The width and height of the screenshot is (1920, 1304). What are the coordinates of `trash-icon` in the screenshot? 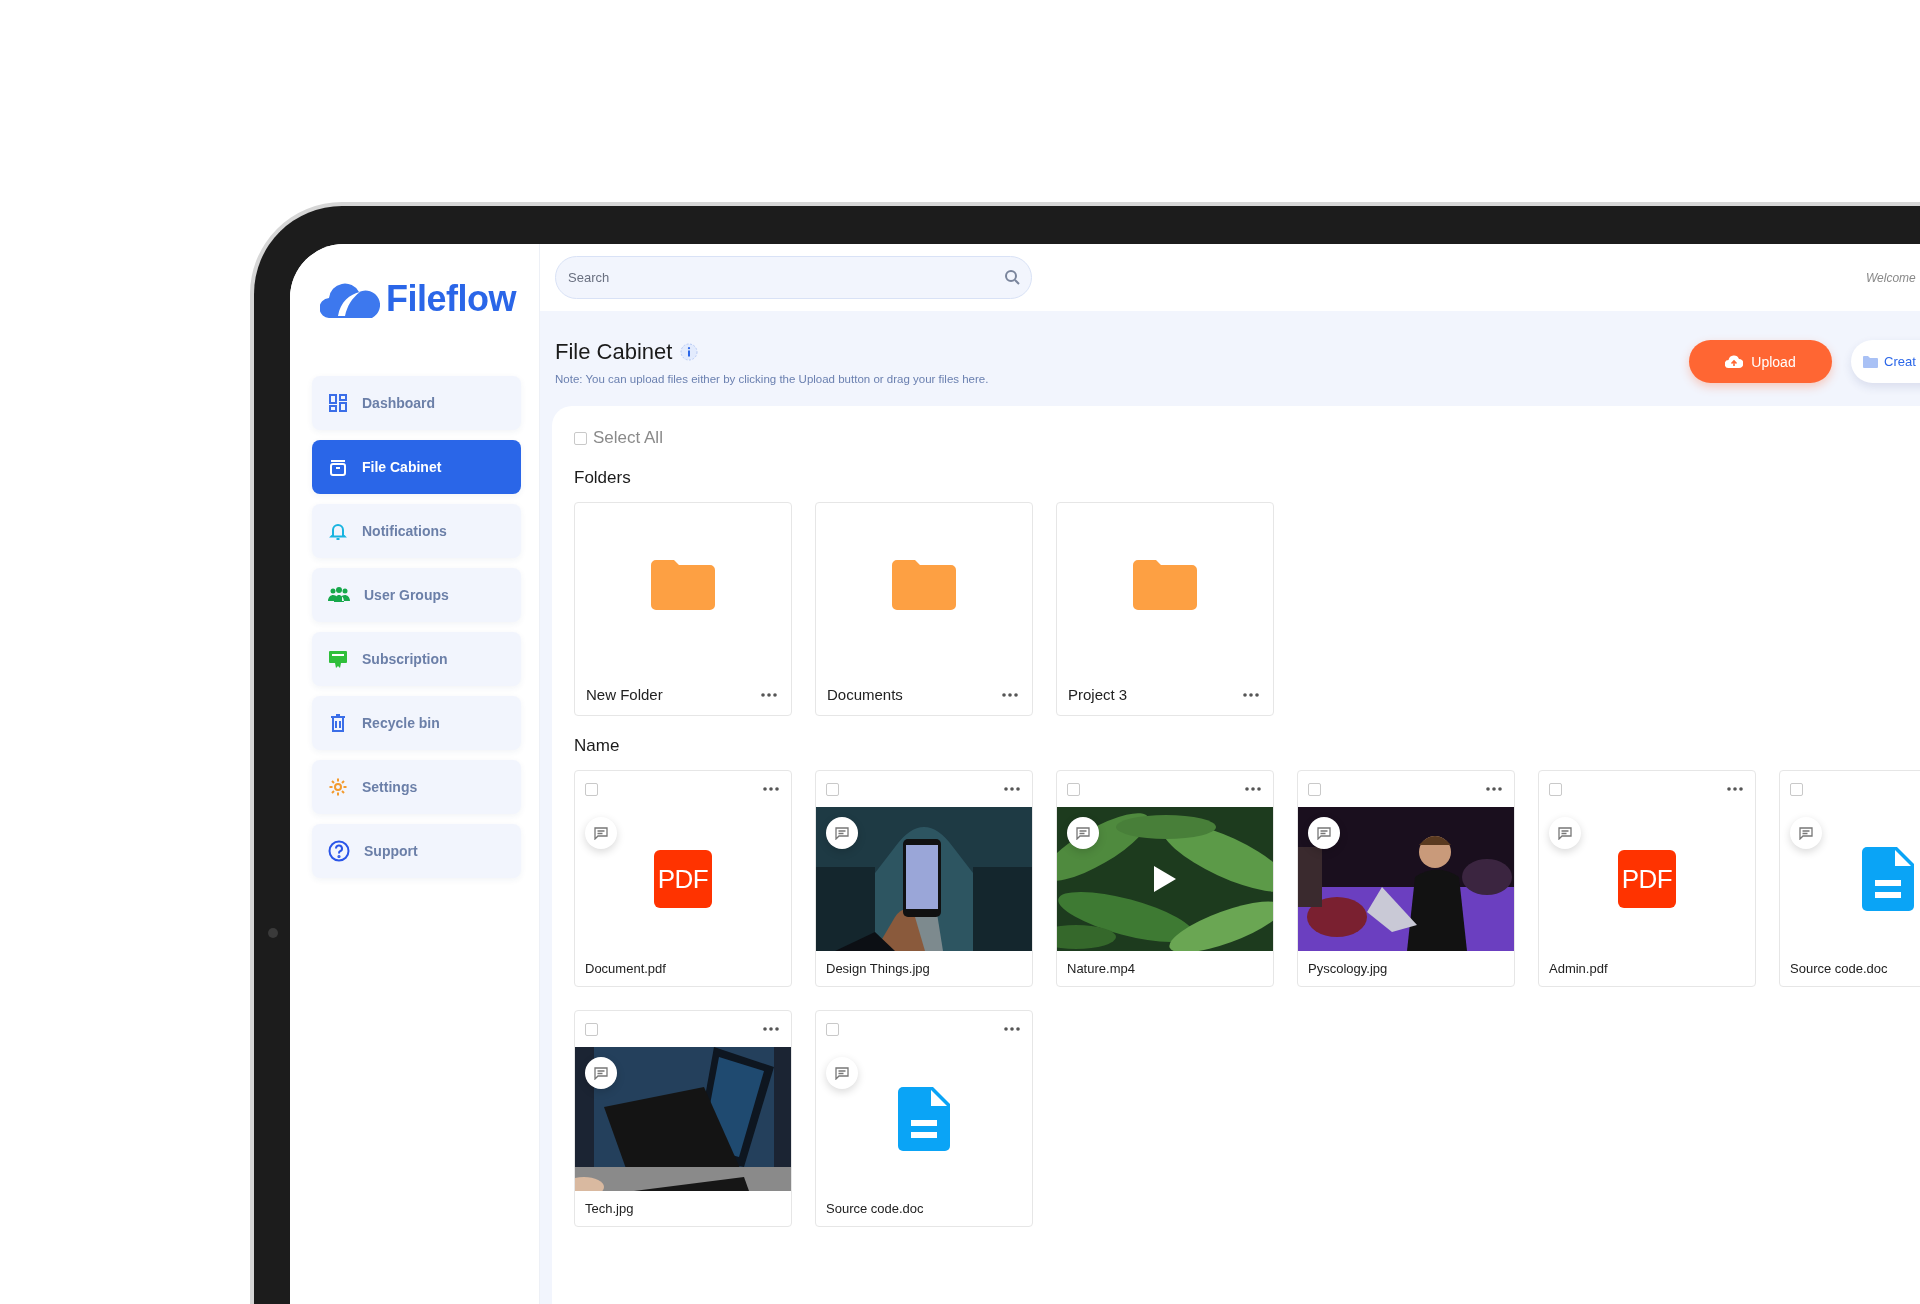 It's located at (338, 723).